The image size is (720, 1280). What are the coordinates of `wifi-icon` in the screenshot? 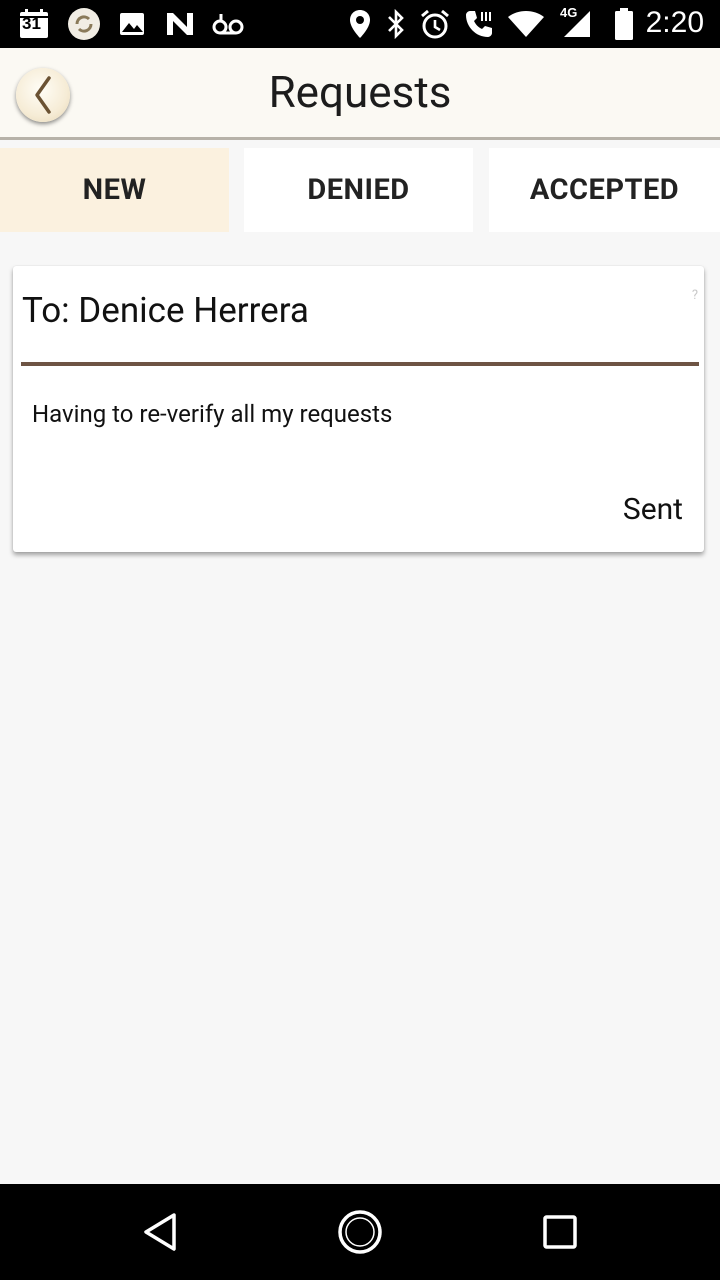 It's located at (526, 24).